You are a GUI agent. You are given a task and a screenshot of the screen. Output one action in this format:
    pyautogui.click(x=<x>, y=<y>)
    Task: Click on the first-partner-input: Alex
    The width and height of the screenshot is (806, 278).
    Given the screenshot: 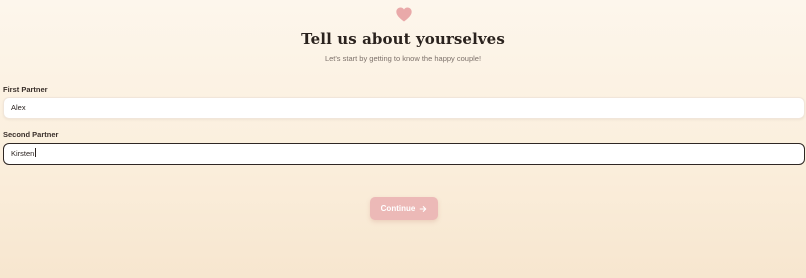 What is the action you would take?
    pyautogui.click(x=404, y=108)
    